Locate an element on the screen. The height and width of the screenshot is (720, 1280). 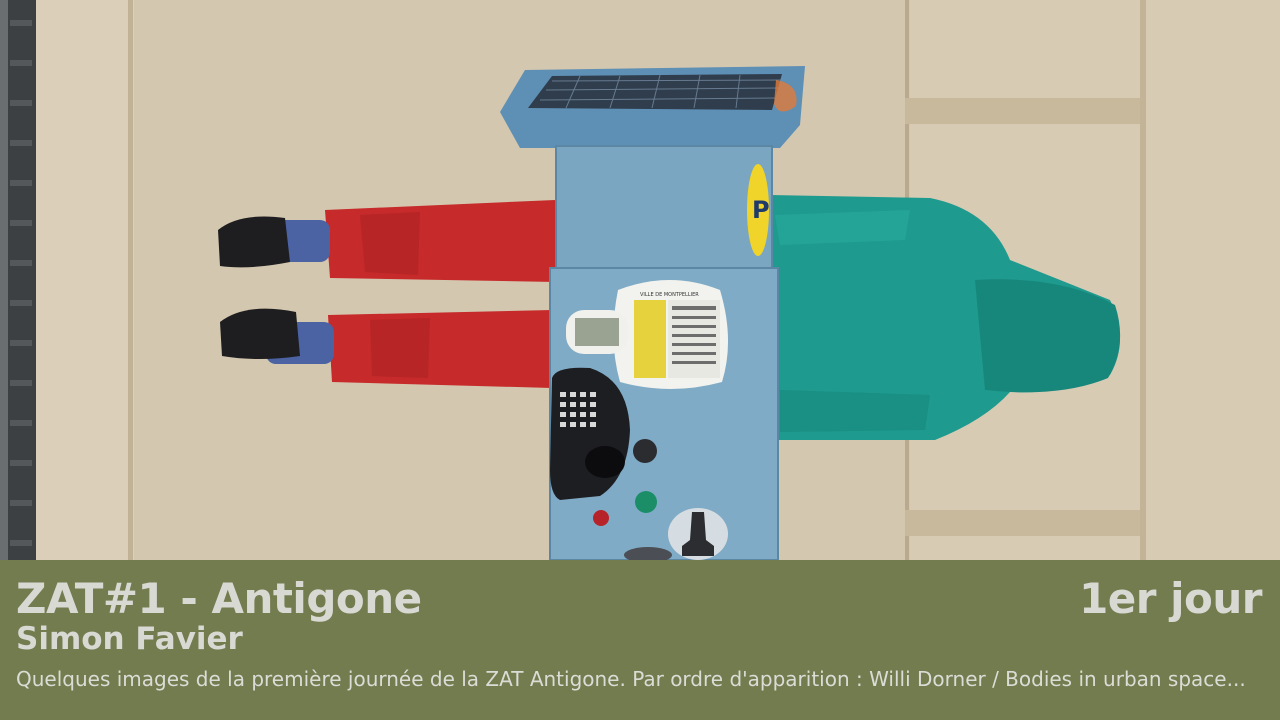
video-day-label: 1er jour is located at coordinates (1170, 598).